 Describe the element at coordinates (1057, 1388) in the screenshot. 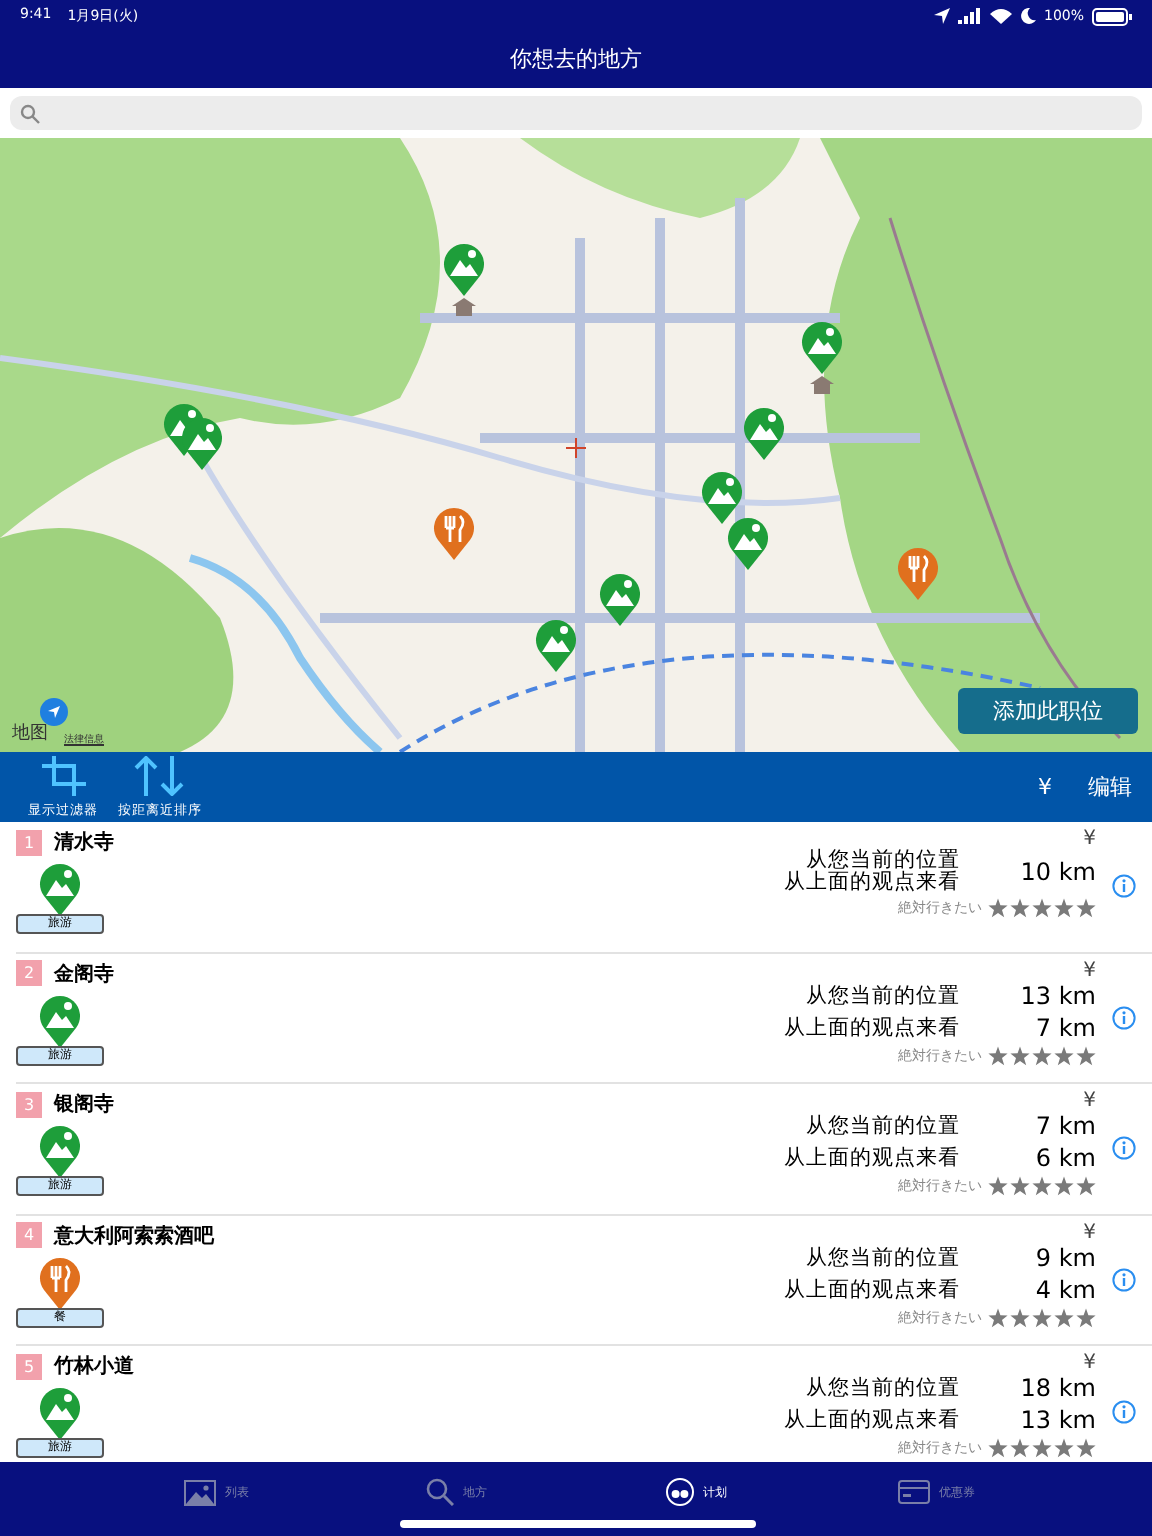

I see `distance-value: 18 km` at that location.